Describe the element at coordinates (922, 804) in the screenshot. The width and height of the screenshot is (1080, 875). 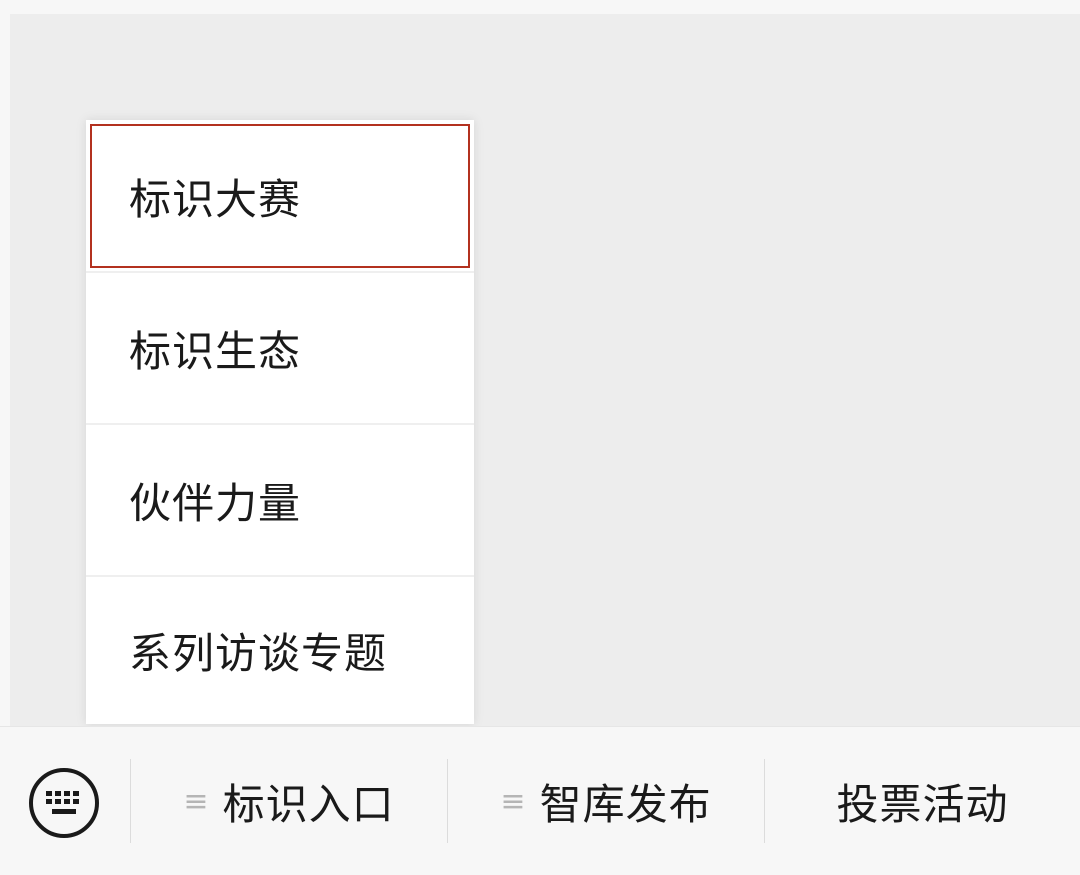
I see `menu-label: 投票活动` at that location.